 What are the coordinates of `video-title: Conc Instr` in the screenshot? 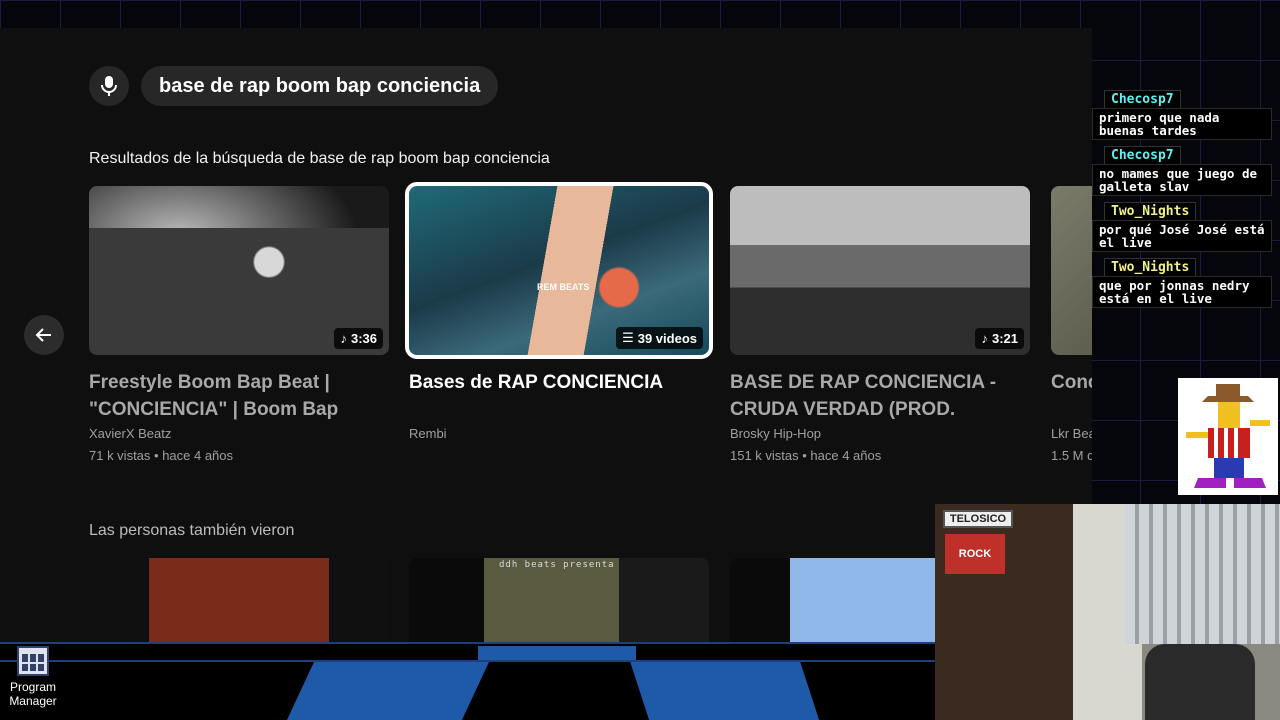 It's located at (1071, 382).